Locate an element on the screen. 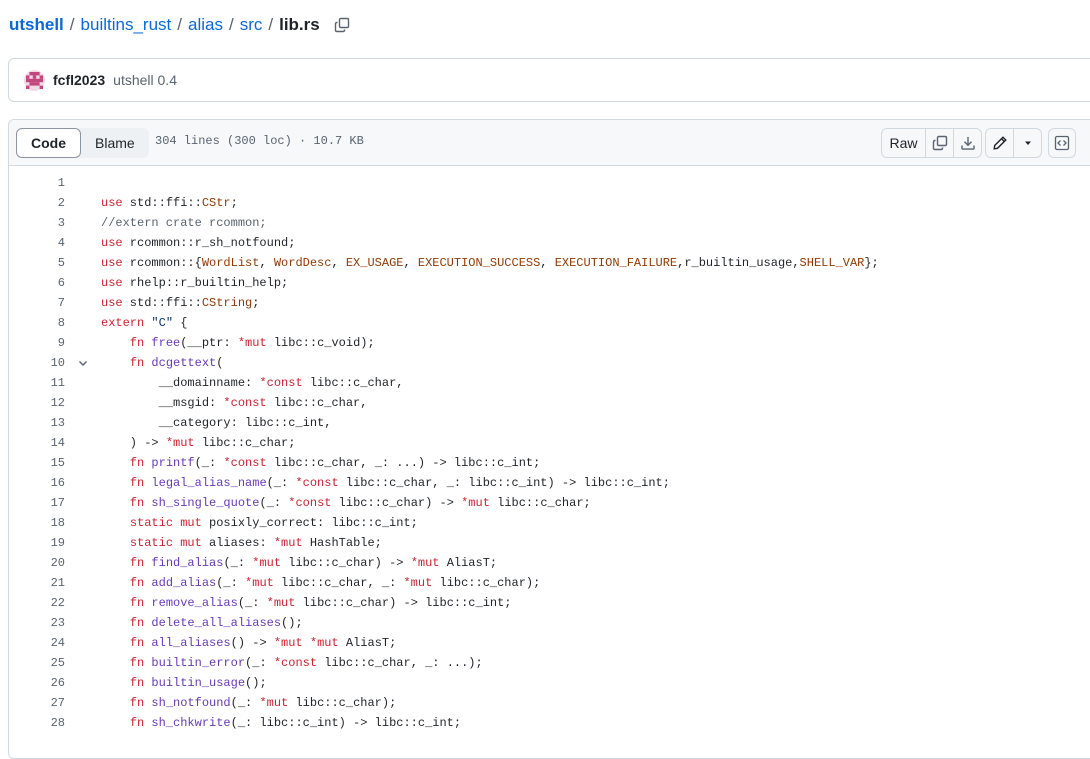 This screenshot has width=1090, height=759. line-number: 18 is located at coordinates (37, 523).